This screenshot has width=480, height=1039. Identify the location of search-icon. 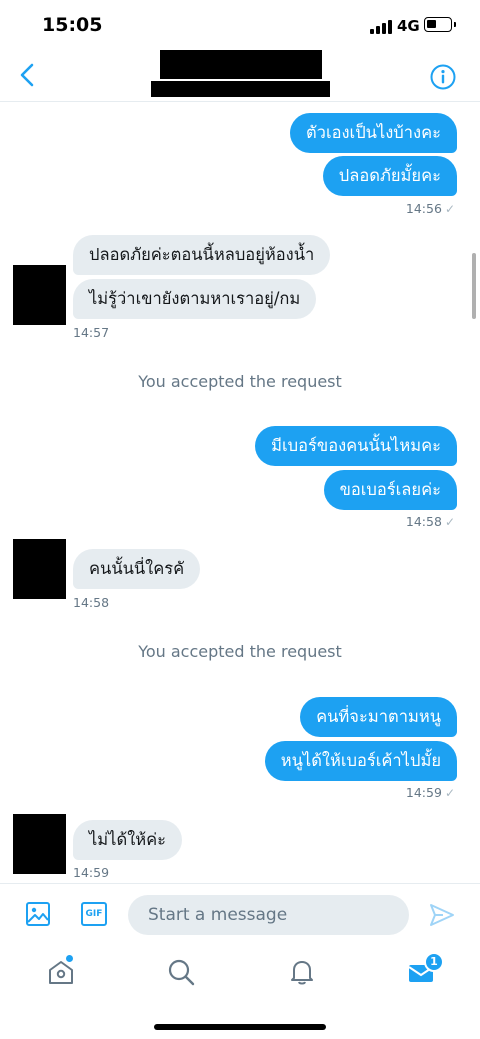
(181, 972).